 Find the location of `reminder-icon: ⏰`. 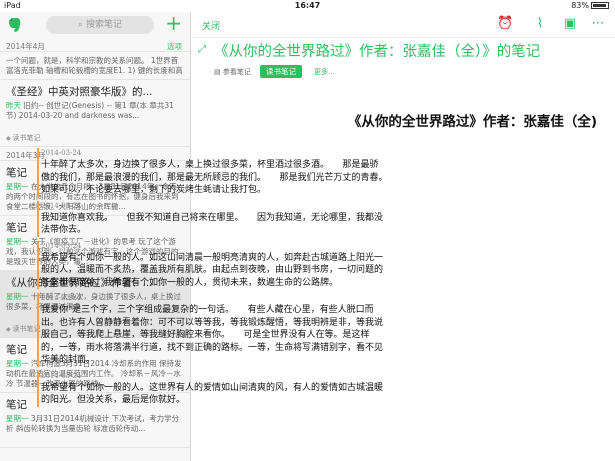

reminder-icon: ⏰ is located at coordinates (505, 24).